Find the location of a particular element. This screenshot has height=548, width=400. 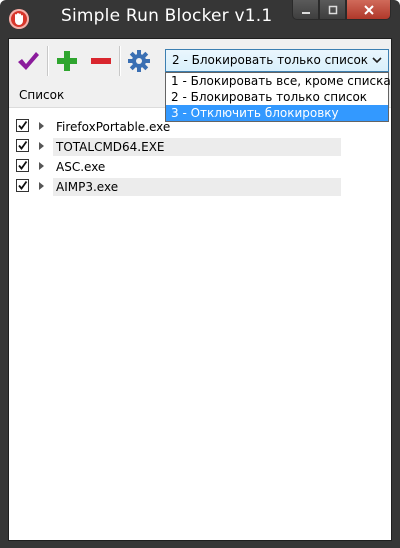

mode-select-value: 2 - Блокировать только список is located at coordinates (270, 60).